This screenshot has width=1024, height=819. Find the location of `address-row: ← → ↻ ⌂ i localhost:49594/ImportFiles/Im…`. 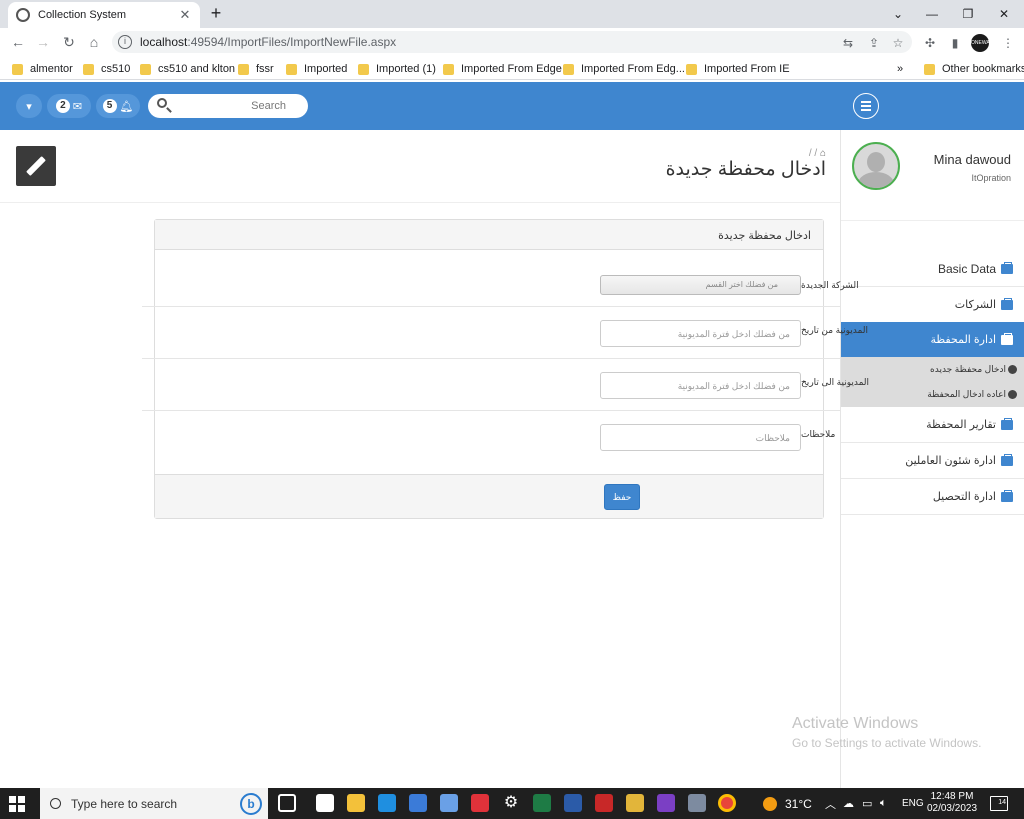

address-row: ← → ↻ ⌂ i localhost:49594/ImportFiles/Im… is located at coordinates (512, 42).